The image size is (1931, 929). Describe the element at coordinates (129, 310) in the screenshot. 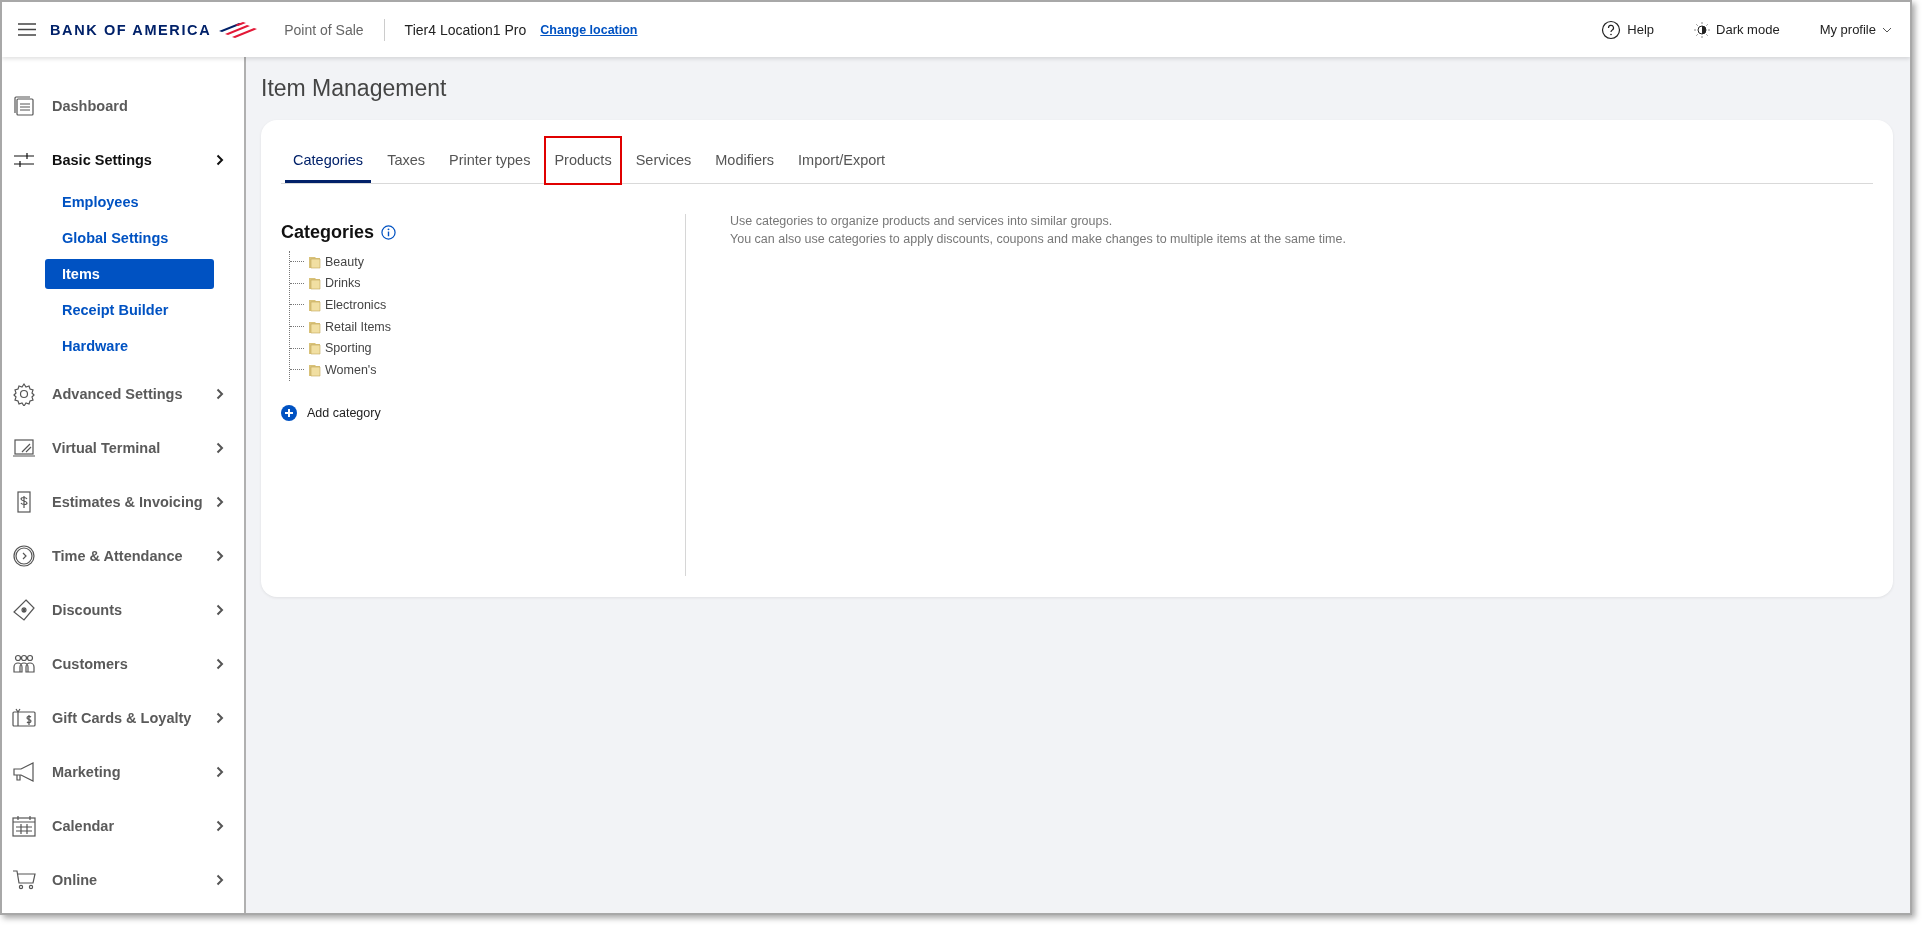

I see `sidebar-subitem: Receipt Builder` at that location.